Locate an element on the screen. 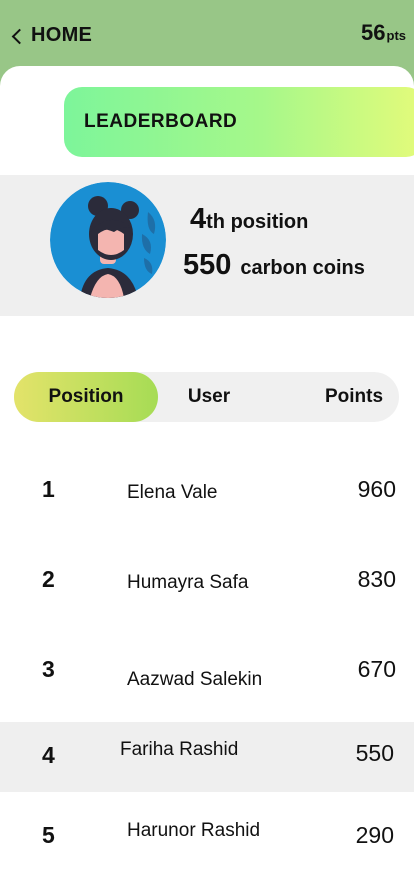  page-title: LEADERBOARD is located at coordinates (161, 121).